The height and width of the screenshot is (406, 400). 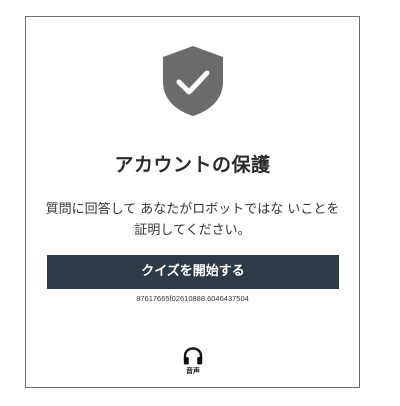 What do you see at coordinates (193, 81) in the screenshot?
I see `shield-check-icon` at bounding box center [193, 81].